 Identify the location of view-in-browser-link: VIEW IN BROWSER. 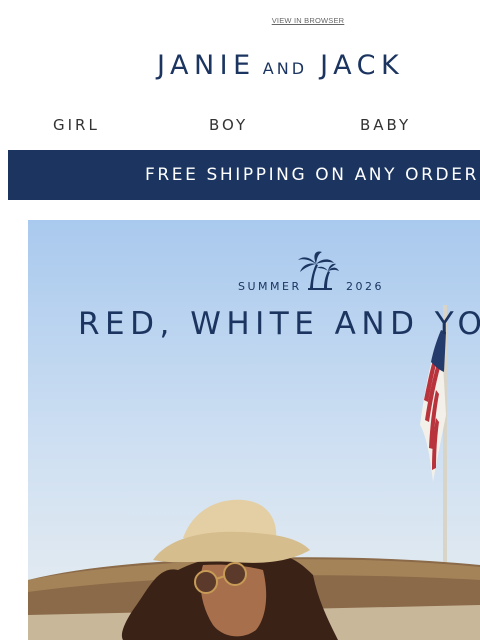
(240, 20).